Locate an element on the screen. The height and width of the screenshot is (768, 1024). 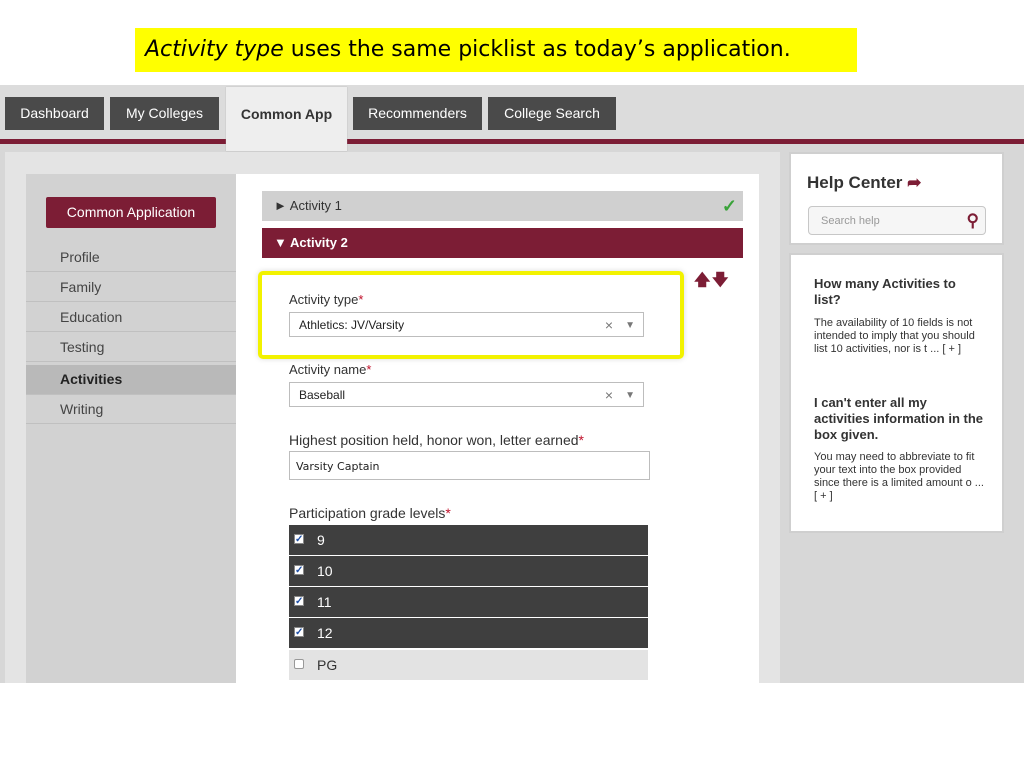
highlight-box is located at coordinates (471, 315).